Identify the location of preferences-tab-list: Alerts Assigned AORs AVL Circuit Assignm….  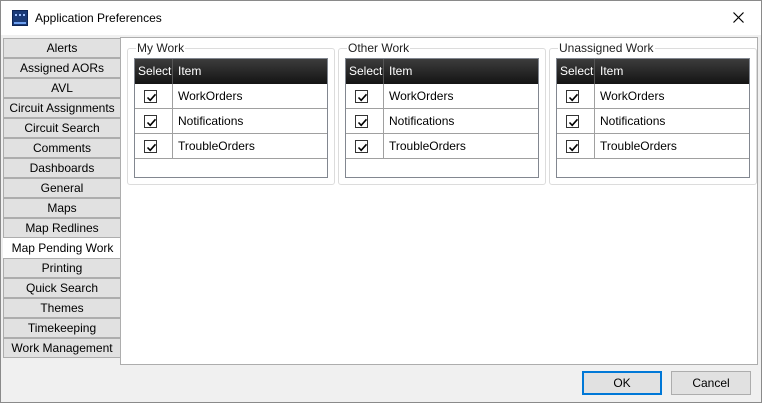
(62, 198).